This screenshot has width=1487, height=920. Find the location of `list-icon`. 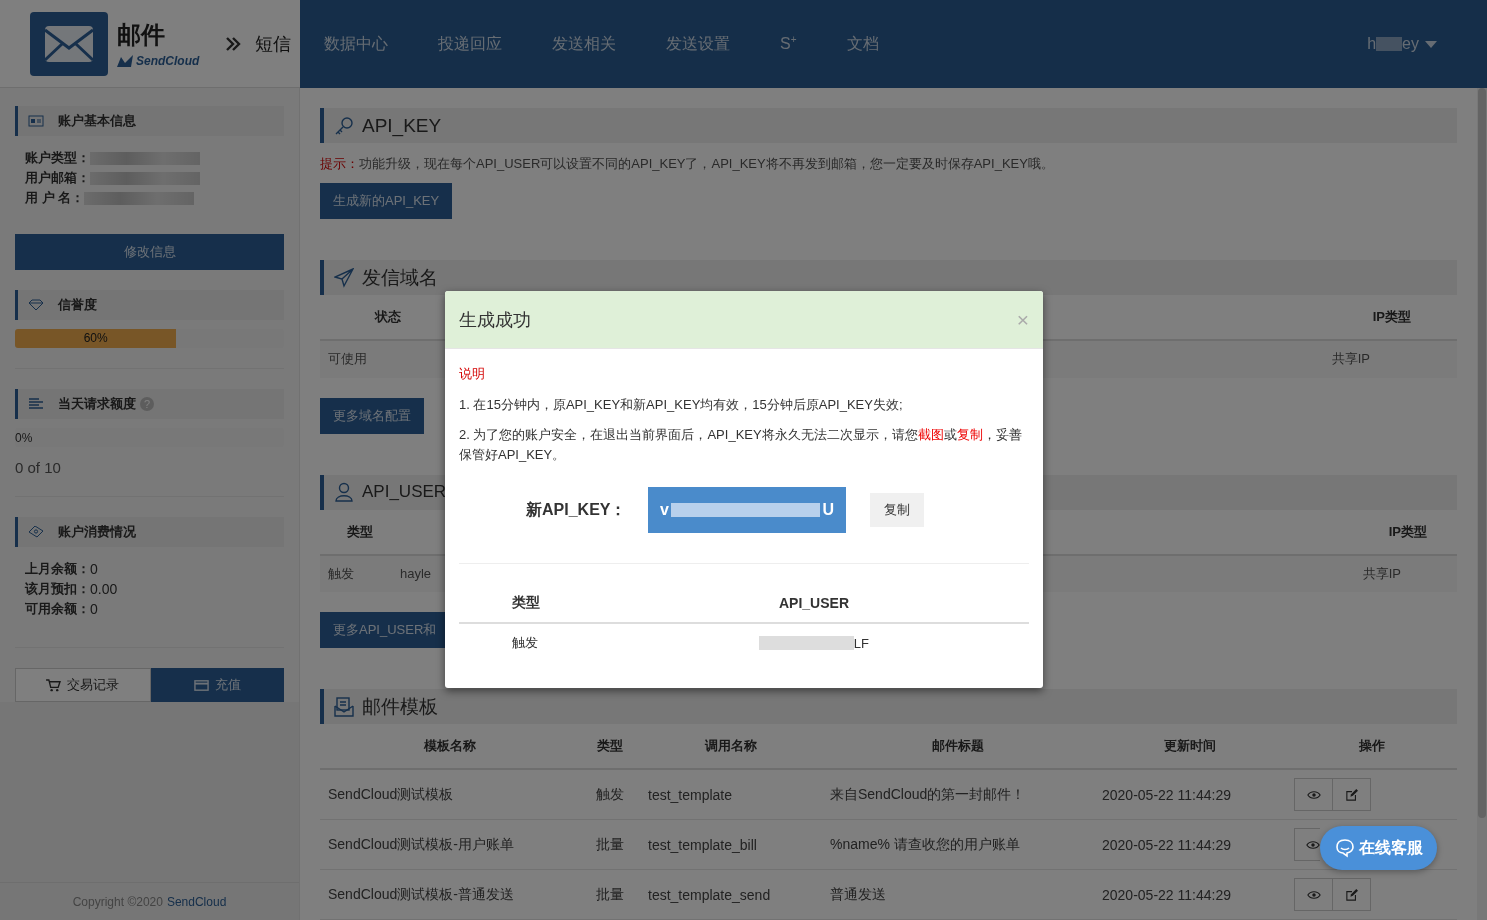

list-icon is located at coordinates (36, 404).